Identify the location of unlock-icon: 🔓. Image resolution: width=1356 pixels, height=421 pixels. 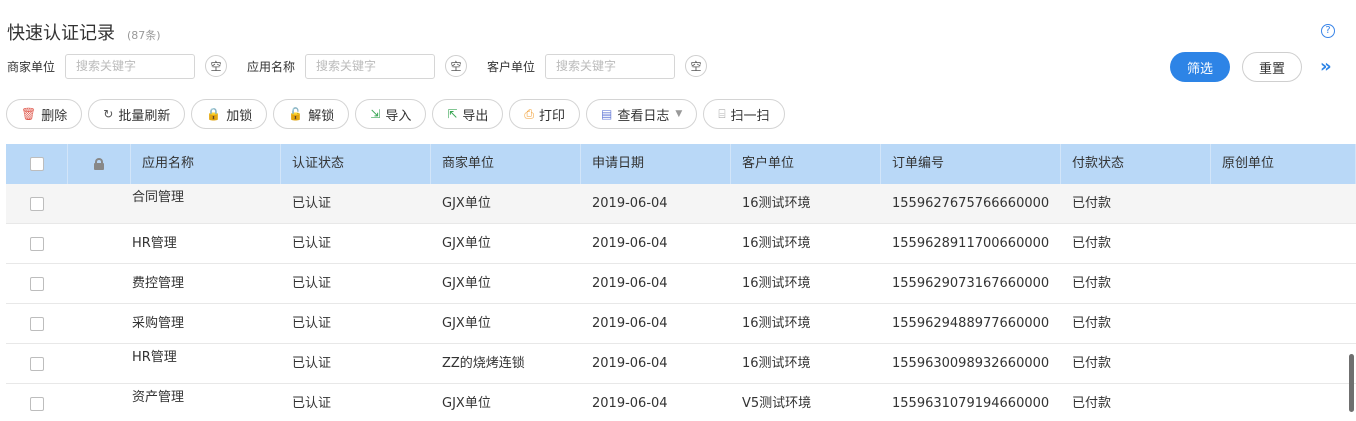
(296, 114).